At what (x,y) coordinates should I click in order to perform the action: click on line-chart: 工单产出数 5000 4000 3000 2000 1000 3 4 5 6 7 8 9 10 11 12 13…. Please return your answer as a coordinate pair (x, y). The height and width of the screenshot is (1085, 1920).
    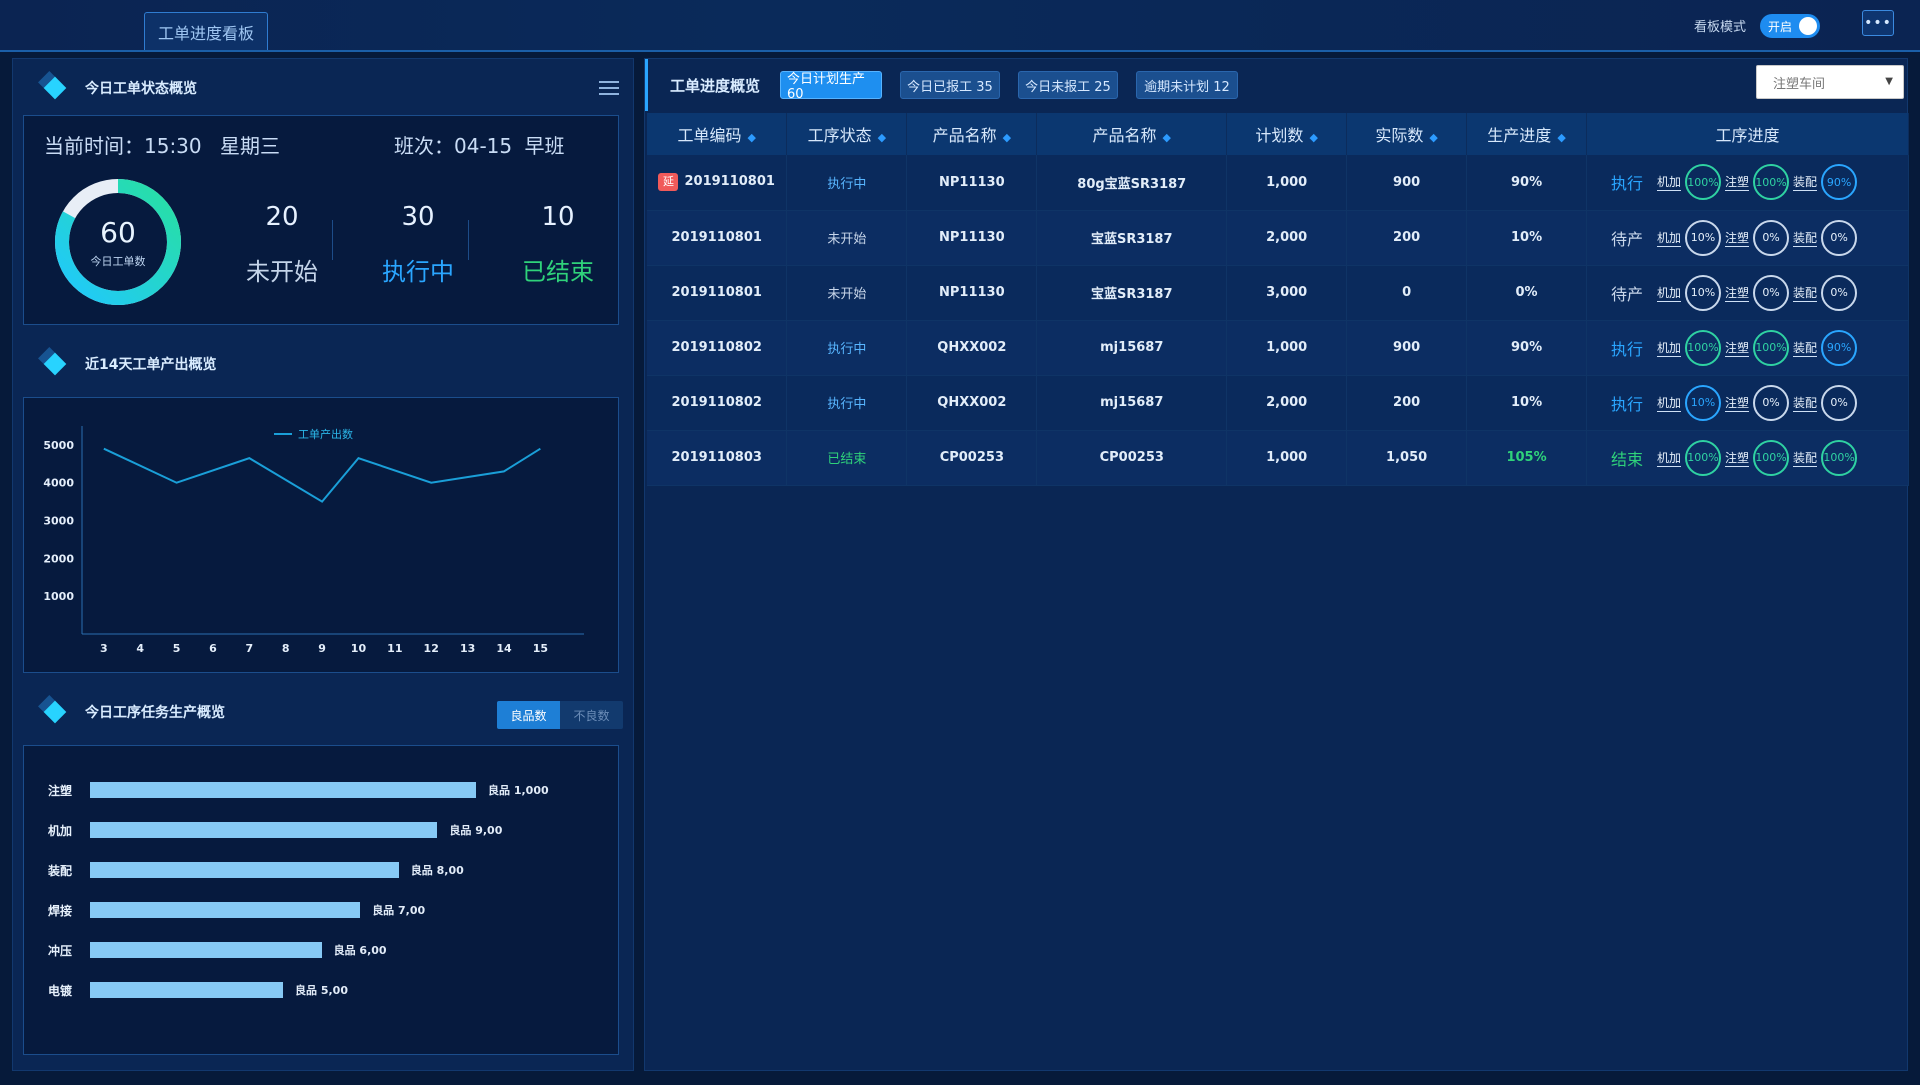
    Looking at the image, I should click on (313, 540).